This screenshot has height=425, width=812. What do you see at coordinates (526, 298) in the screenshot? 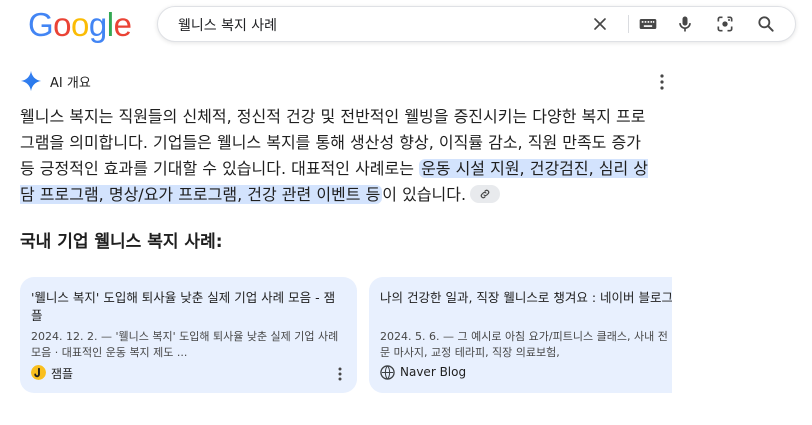
I see `card-title: 나의 건강한 일과, 직장 웰니스로 챙겨요 : 네이버 블로그` at bounding box center [526, 298].